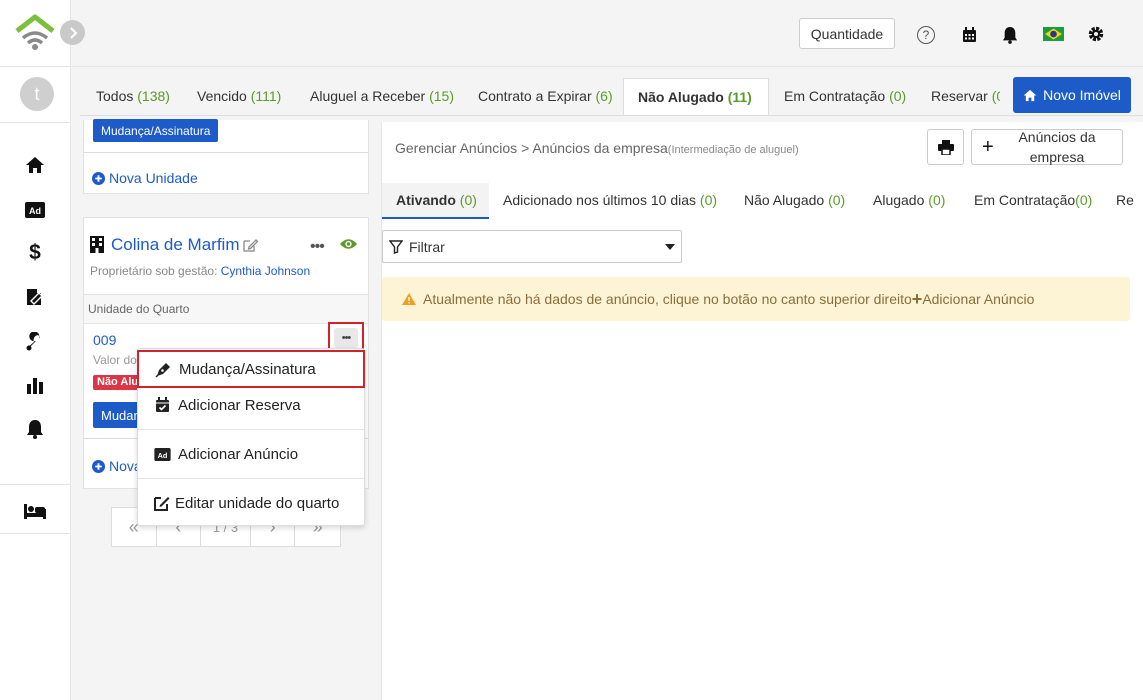 The width and height of the screenshot is (1143, 700). Describe the element at coordinates (733, 150) in the screenshot. I see `breadcrumb-note: (Intermediação de aluguel)` at that location.